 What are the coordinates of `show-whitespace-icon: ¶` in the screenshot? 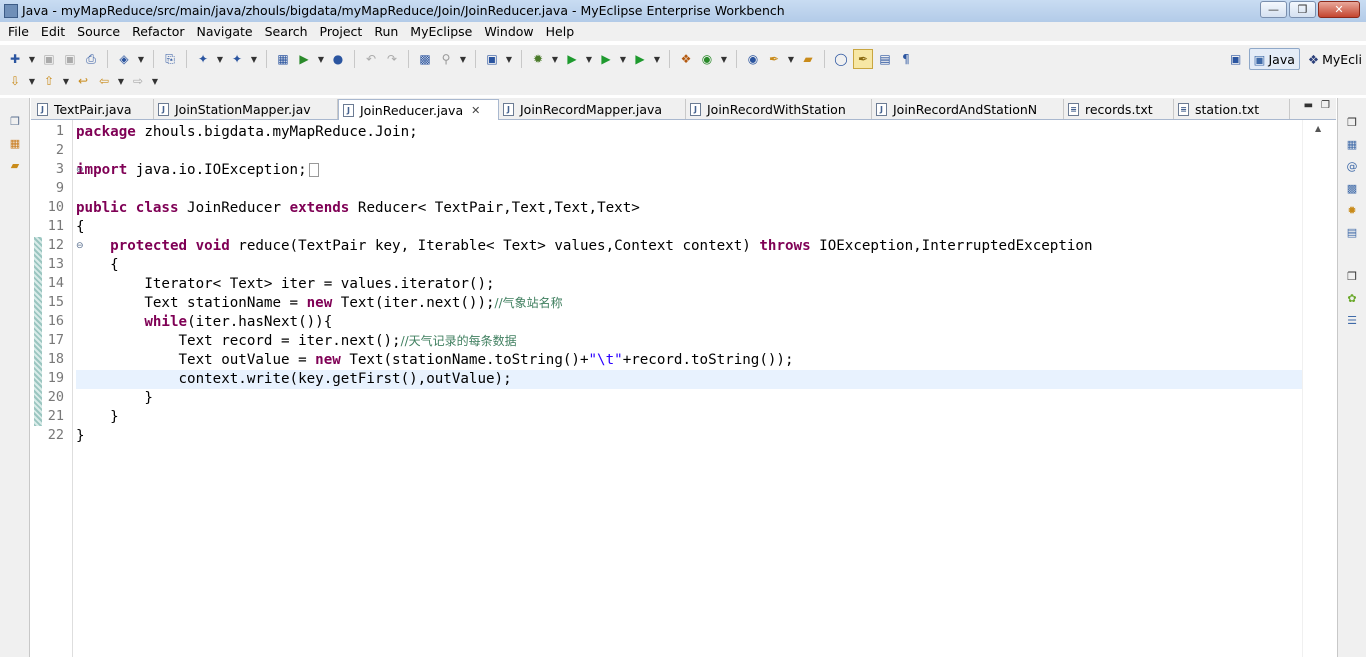 It's located at (906, 59).